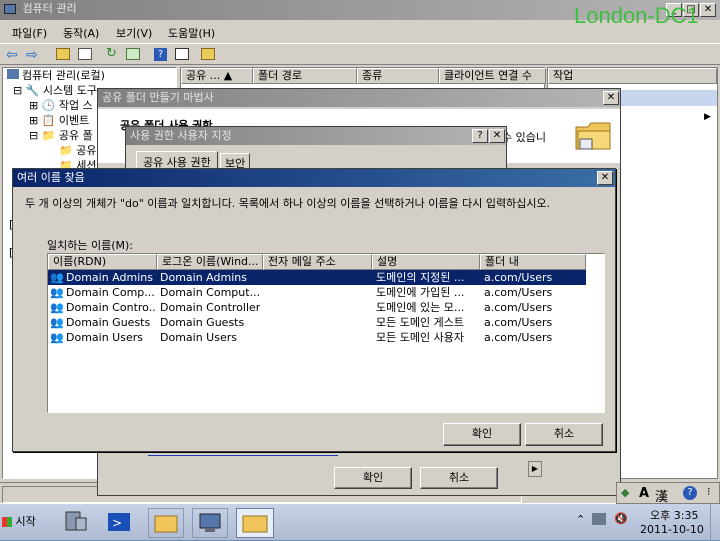 The height and width of the screenshot is (541, 720). Describe the element at coordinates (210, 307) in the screenshot. I see `row-logon: Domain Controllers` at that location.